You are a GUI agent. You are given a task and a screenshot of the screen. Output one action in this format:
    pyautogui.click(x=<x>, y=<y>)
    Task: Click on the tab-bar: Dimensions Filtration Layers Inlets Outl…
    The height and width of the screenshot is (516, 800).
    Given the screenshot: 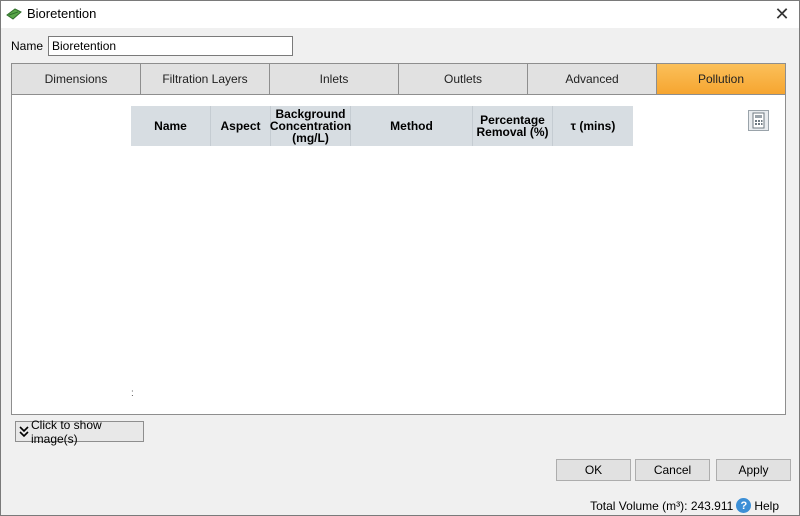 What is the action you would take?
    pyautogui.click(x=398, y=78)
    